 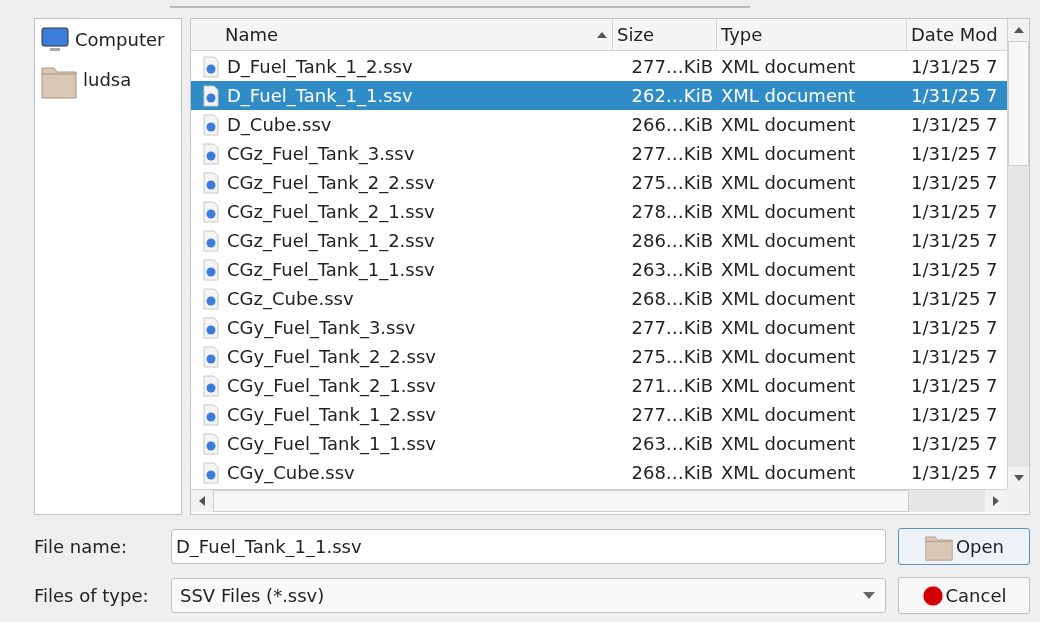 I want to click on file-size: 271…KiB, so click(x=672, y=385).